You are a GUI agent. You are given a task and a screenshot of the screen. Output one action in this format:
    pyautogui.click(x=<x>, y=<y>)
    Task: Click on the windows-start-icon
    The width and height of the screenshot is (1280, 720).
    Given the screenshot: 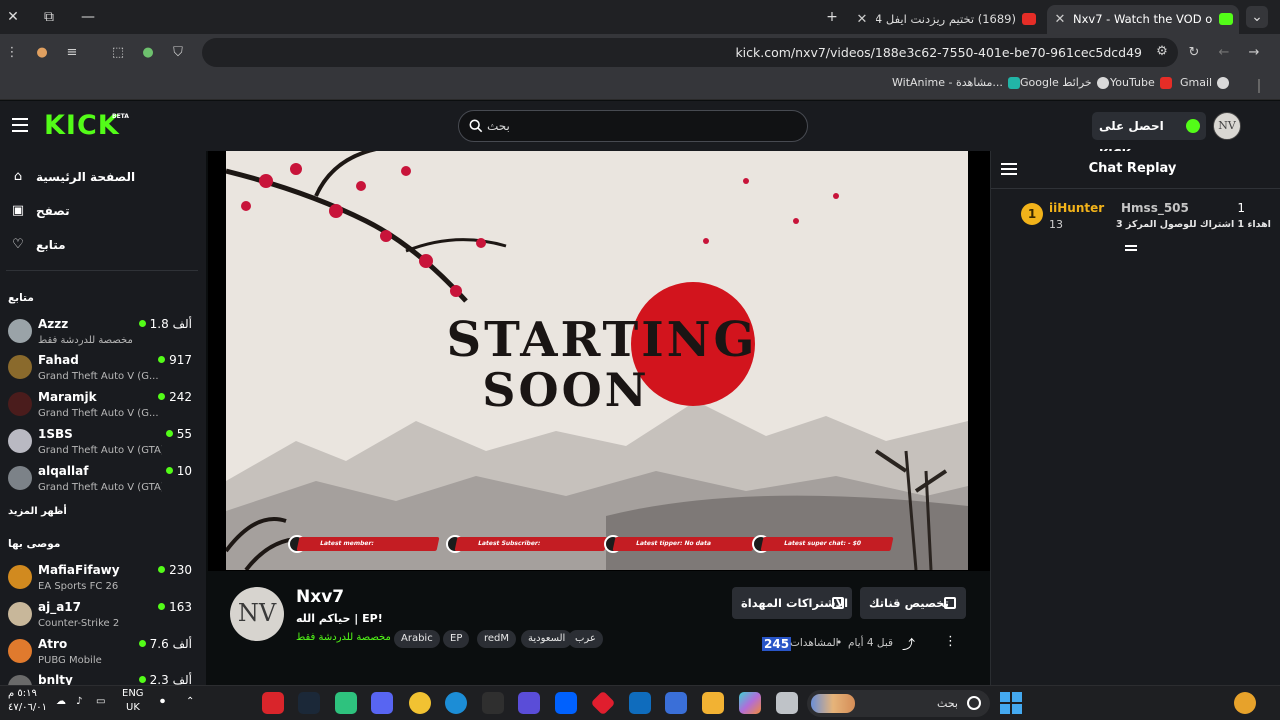 What is the action you would take?
    pyautogui.click(x=1011, y=703)
    